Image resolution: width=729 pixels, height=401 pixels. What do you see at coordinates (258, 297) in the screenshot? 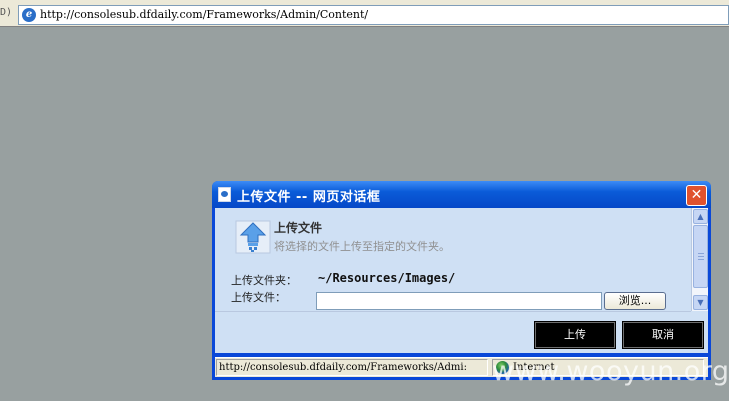
I see `file-label: 上传文件：` at bounding box center [258, 297].